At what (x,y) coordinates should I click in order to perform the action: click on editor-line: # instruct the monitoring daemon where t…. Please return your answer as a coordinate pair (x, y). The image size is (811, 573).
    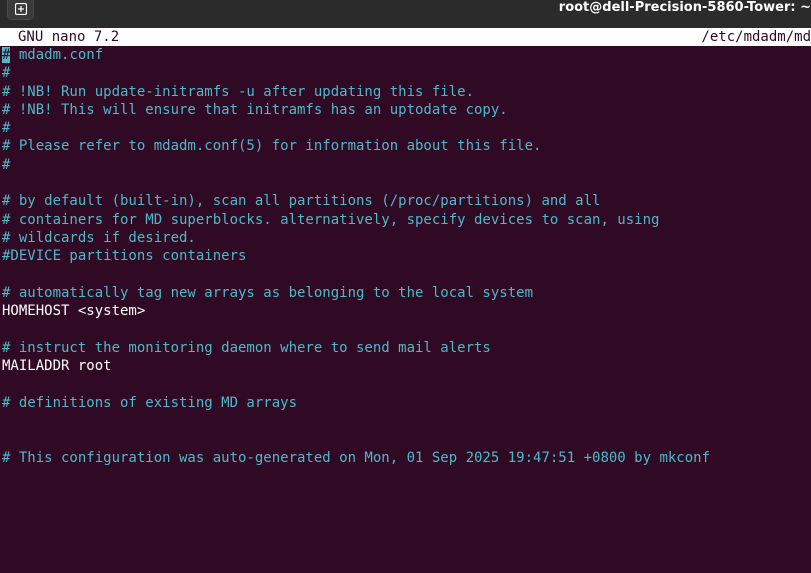
    Looking at the image, I should click on (246, 347).